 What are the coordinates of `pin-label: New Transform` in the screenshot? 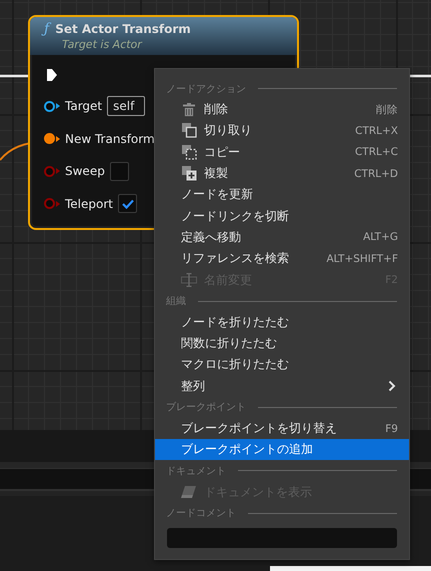 It's located at (110, 139).